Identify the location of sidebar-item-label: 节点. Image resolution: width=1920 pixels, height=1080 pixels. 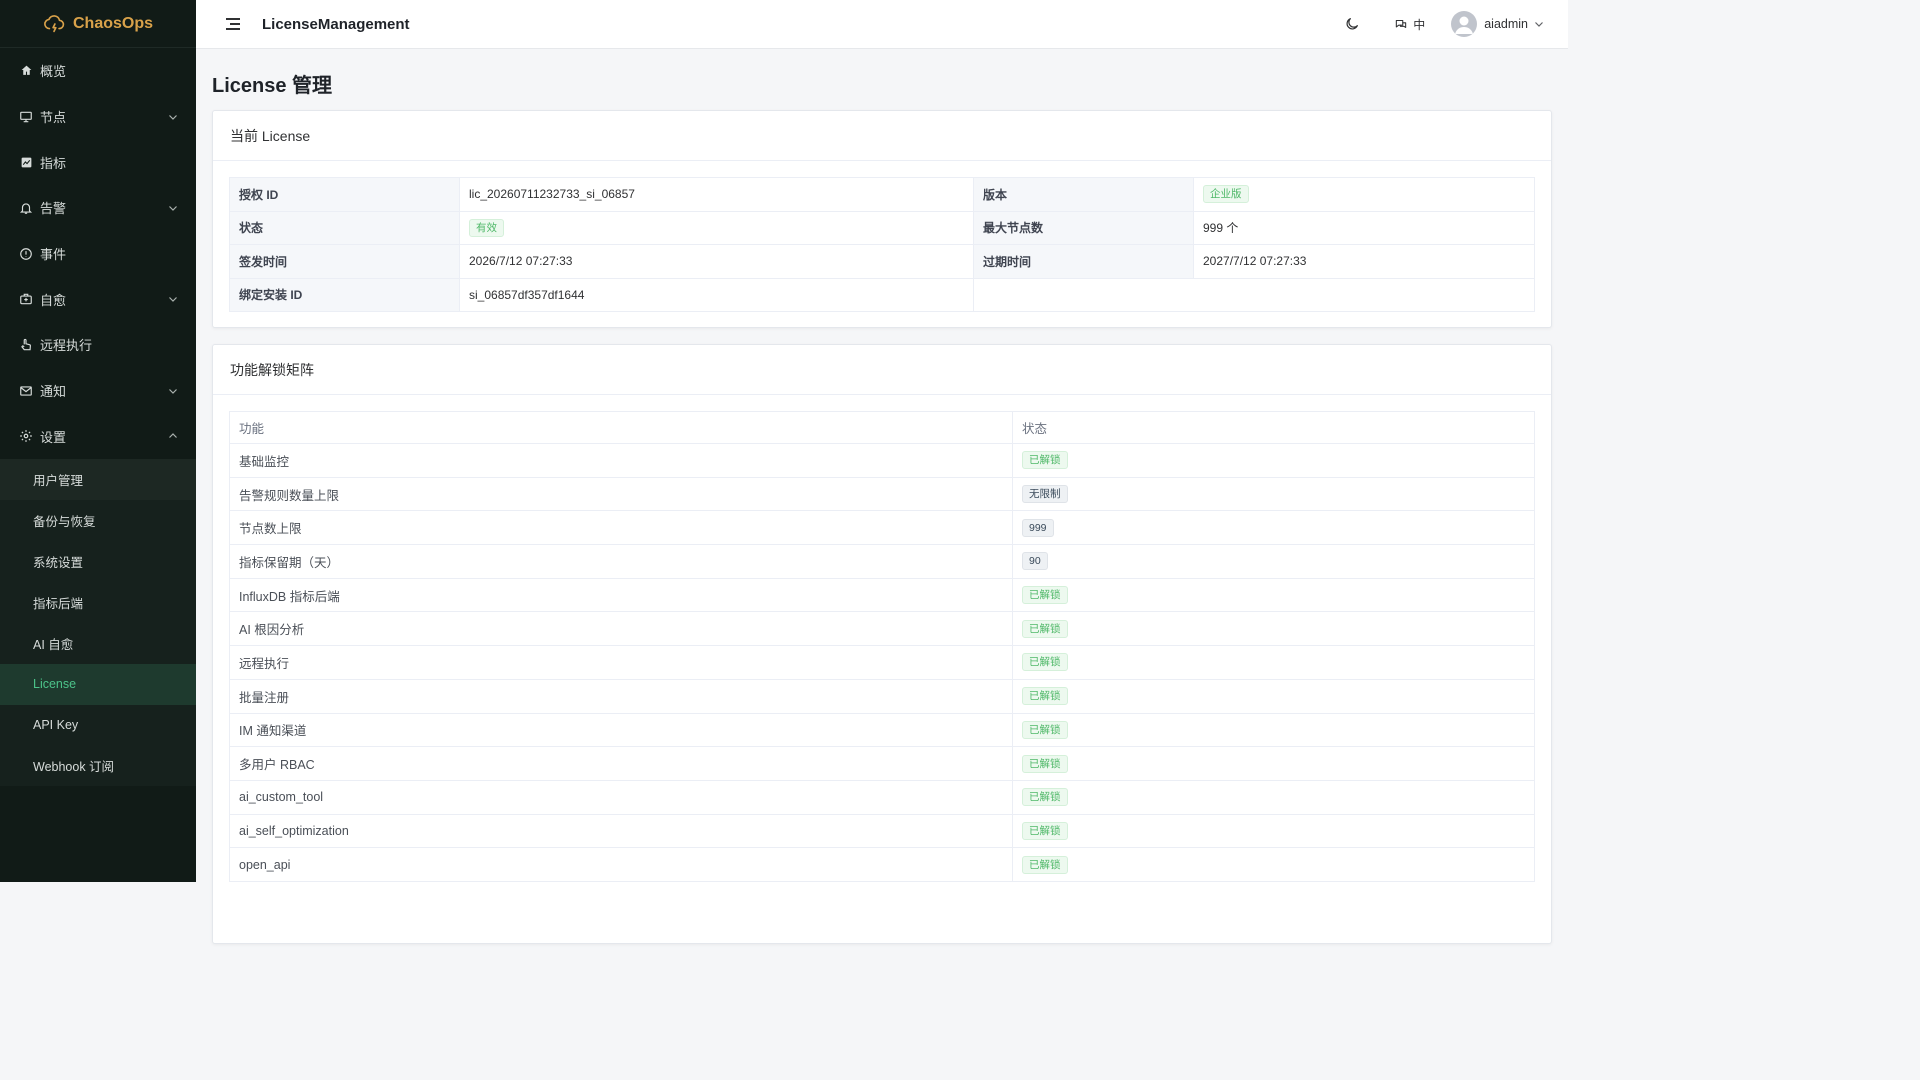
(53, 118).